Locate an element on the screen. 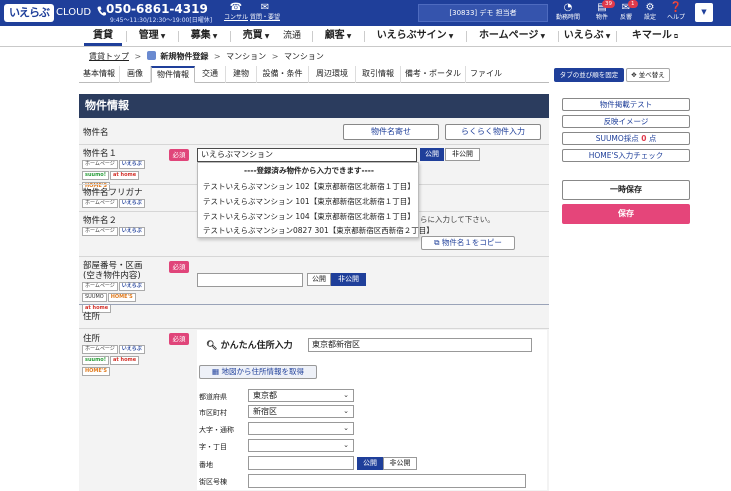 The width and height of the screenshot is (731, 491). menu-chevron-button: ▼ is located at coordinates (704, 12).